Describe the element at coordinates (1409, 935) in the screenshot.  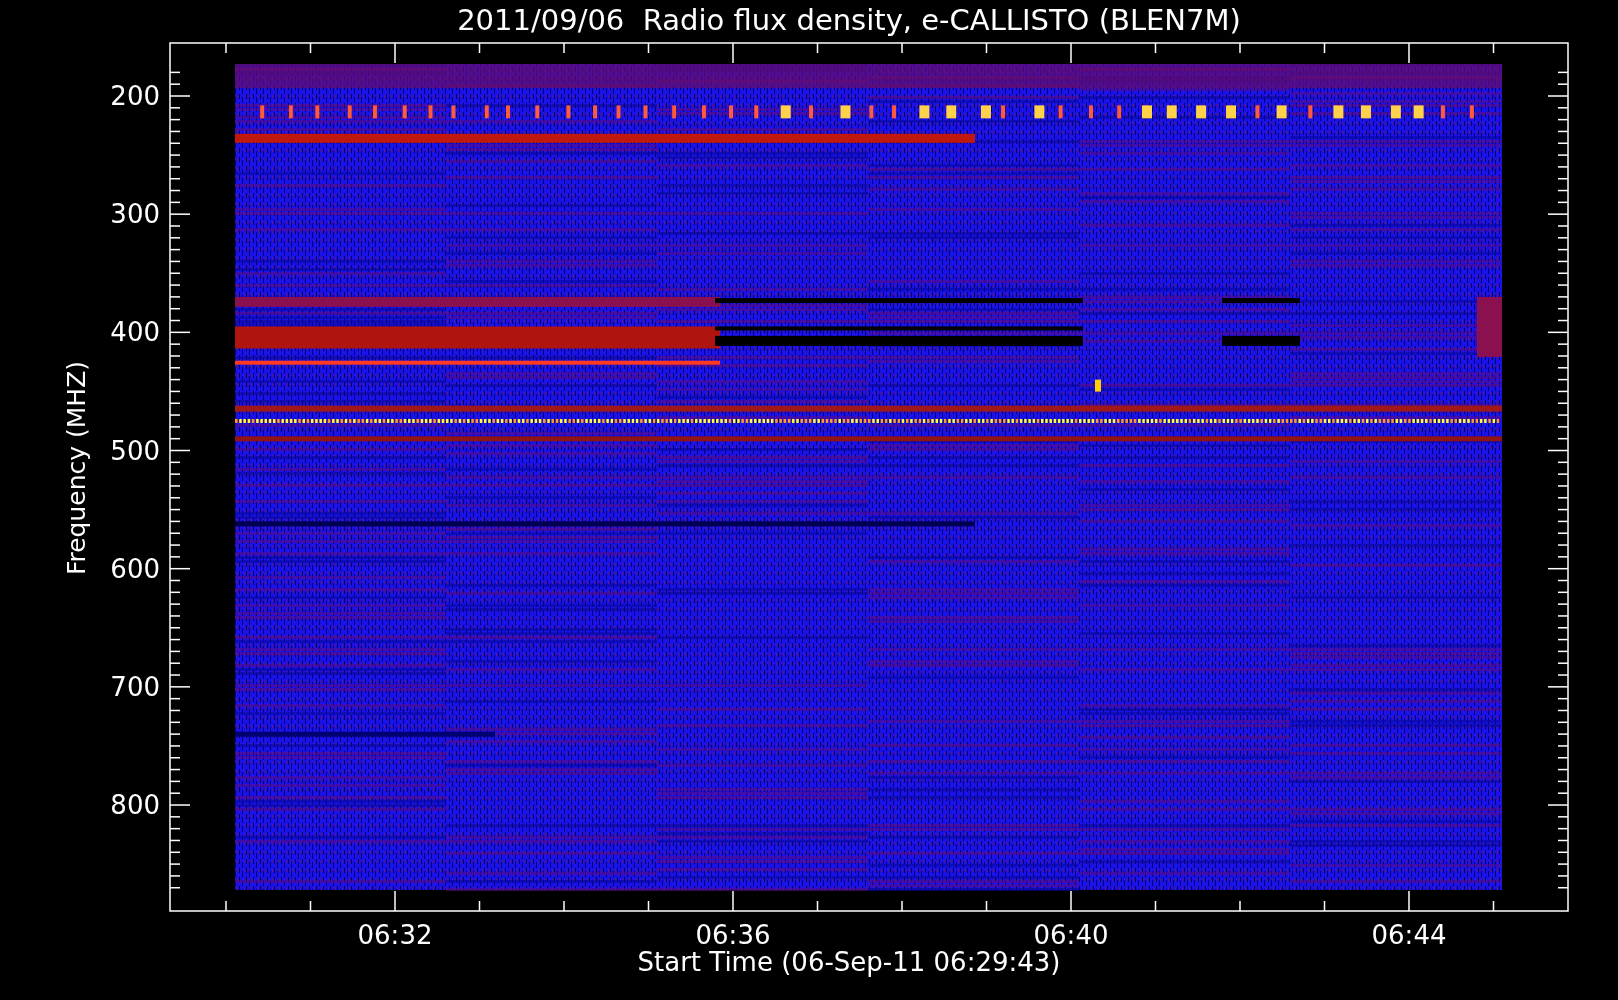
I see `axis-tick-label: 06:44` at that location.